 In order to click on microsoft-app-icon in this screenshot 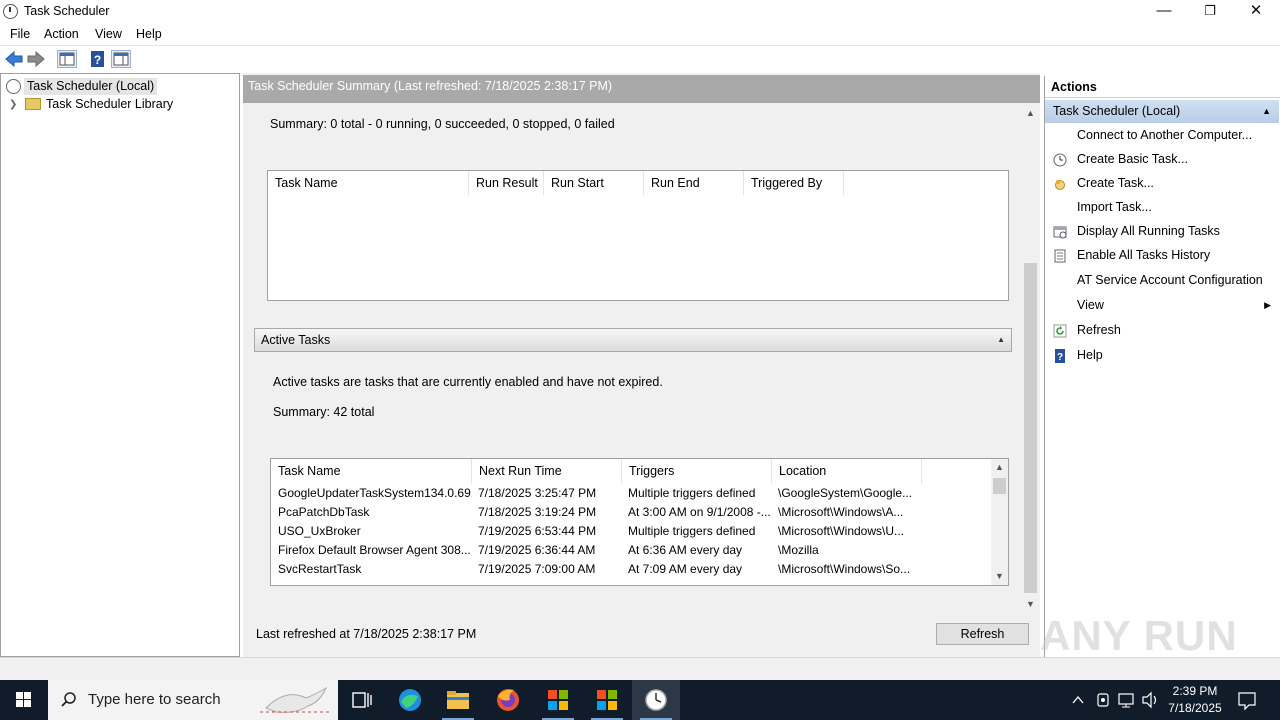, I will do `click(607, 700)`.